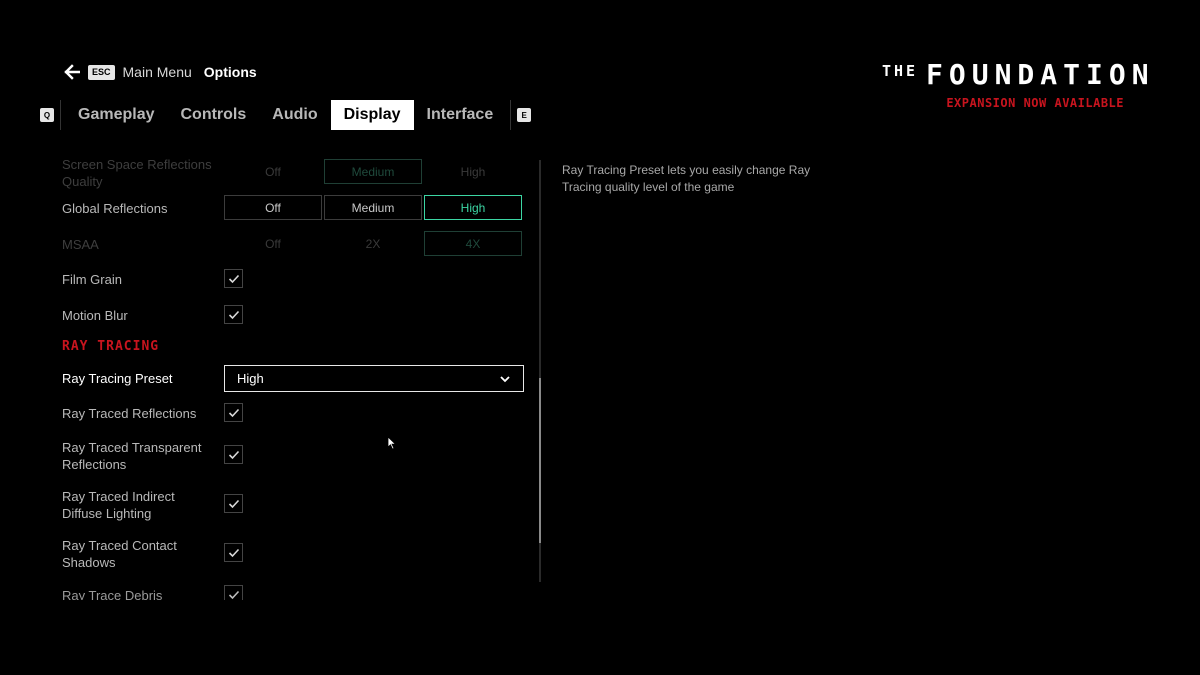  I want to click on breadcrumb-current: Options, so click(230, 72).